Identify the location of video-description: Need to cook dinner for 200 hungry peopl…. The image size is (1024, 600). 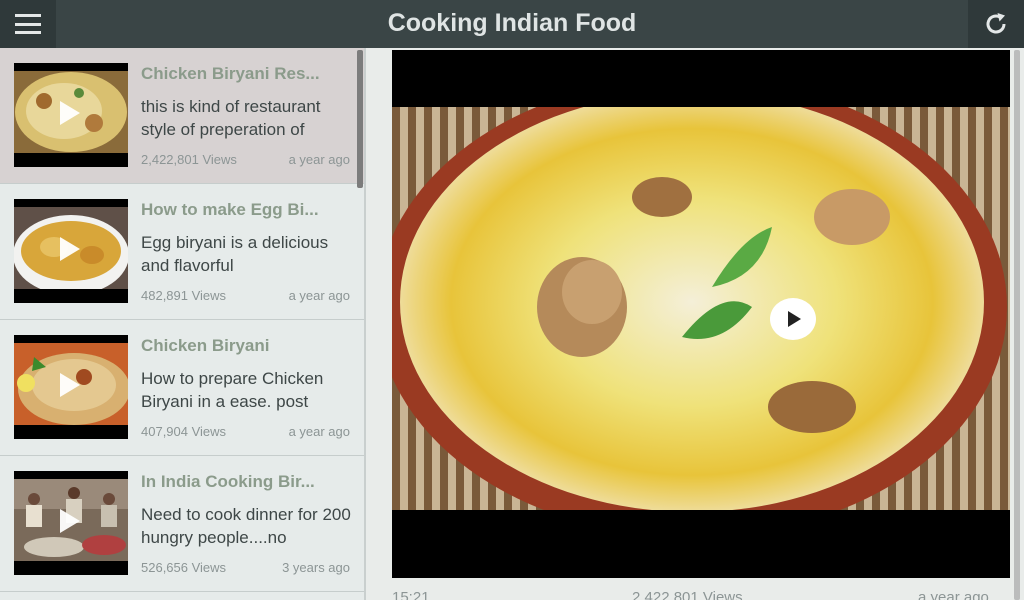
(246, 526).